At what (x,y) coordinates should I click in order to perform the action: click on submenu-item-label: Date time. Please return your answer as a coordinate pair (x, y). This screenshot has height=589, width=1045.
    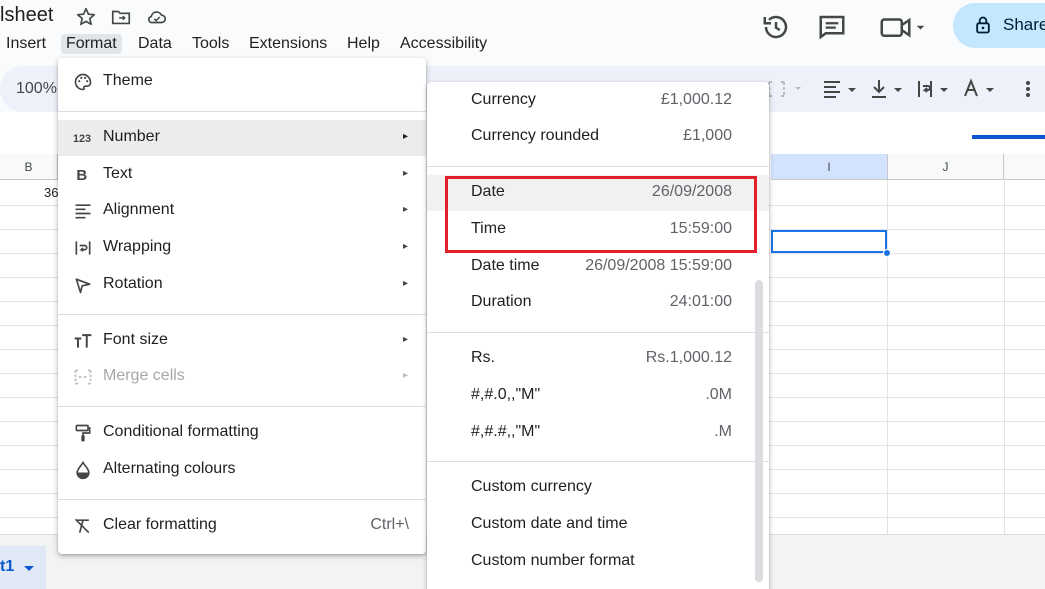
    Looking at the image, I should click on (505, 265).